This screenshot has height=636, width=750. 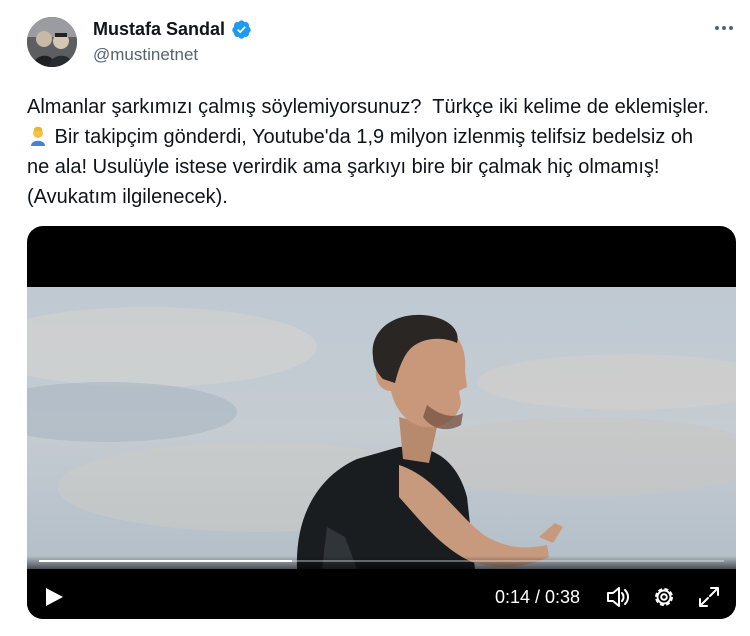 What do you see at coordinates (381, 587) in the screenshot?
I see `video-controls: 0:14 / 0:38` at bounding box center [381, 587].